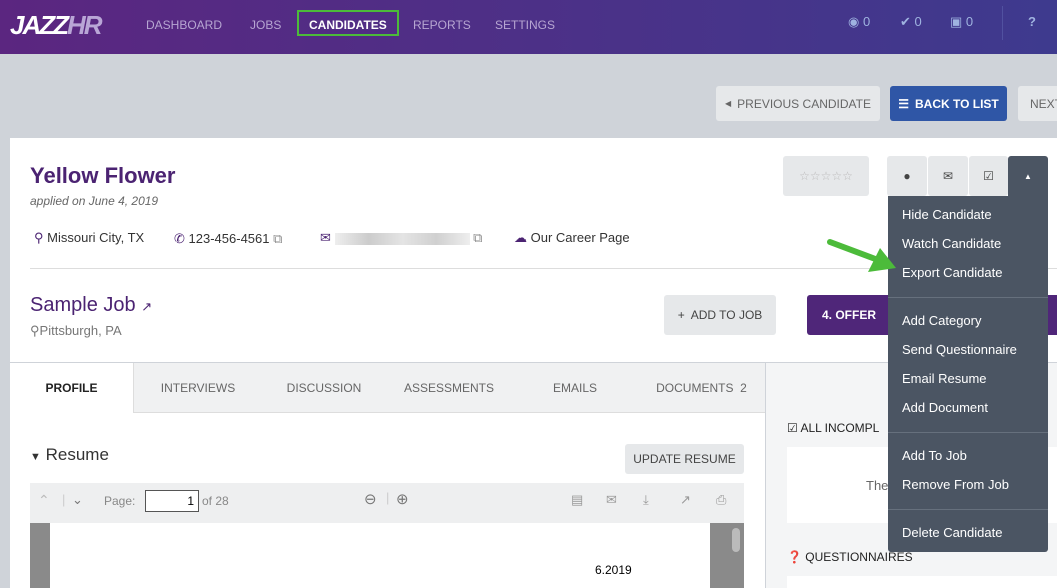  Describe the element at coordinates (951, 243) in the screenshot. I see `menu-watch-candidate: Watch Candidate` at that location.